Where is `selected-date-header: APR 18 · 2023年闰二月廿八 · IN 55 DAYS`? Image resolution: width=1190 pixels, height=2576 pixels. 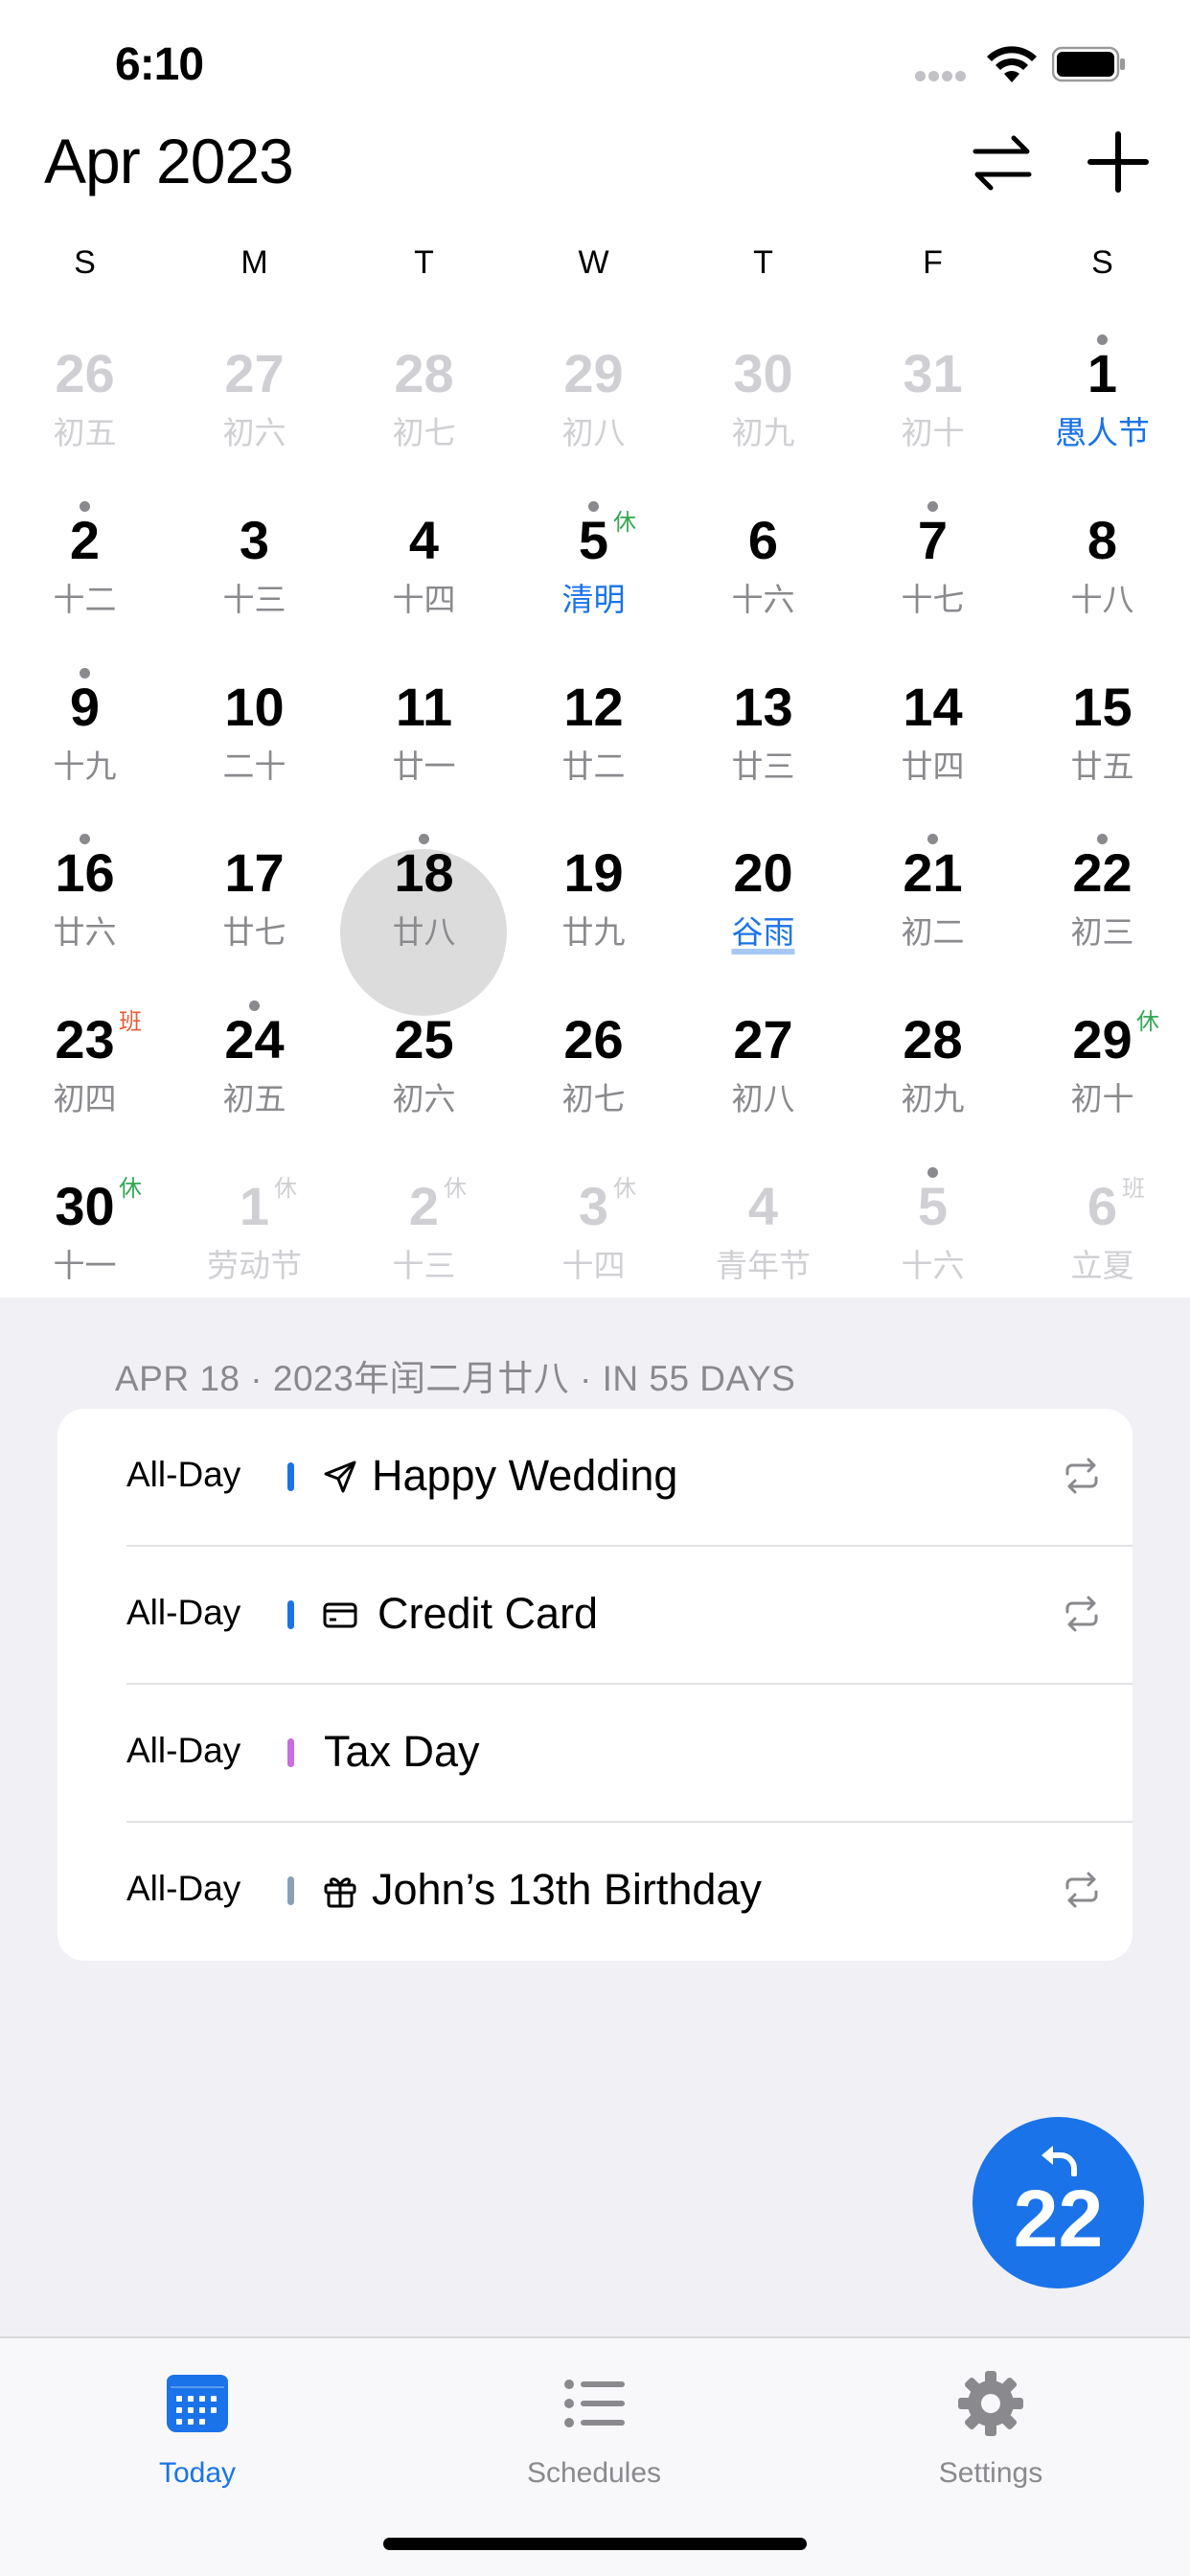
selected-date-header: APR 18 · 2023年闰二月廿八 · IN 55 DAYS is located at coordinates (456, 1378).